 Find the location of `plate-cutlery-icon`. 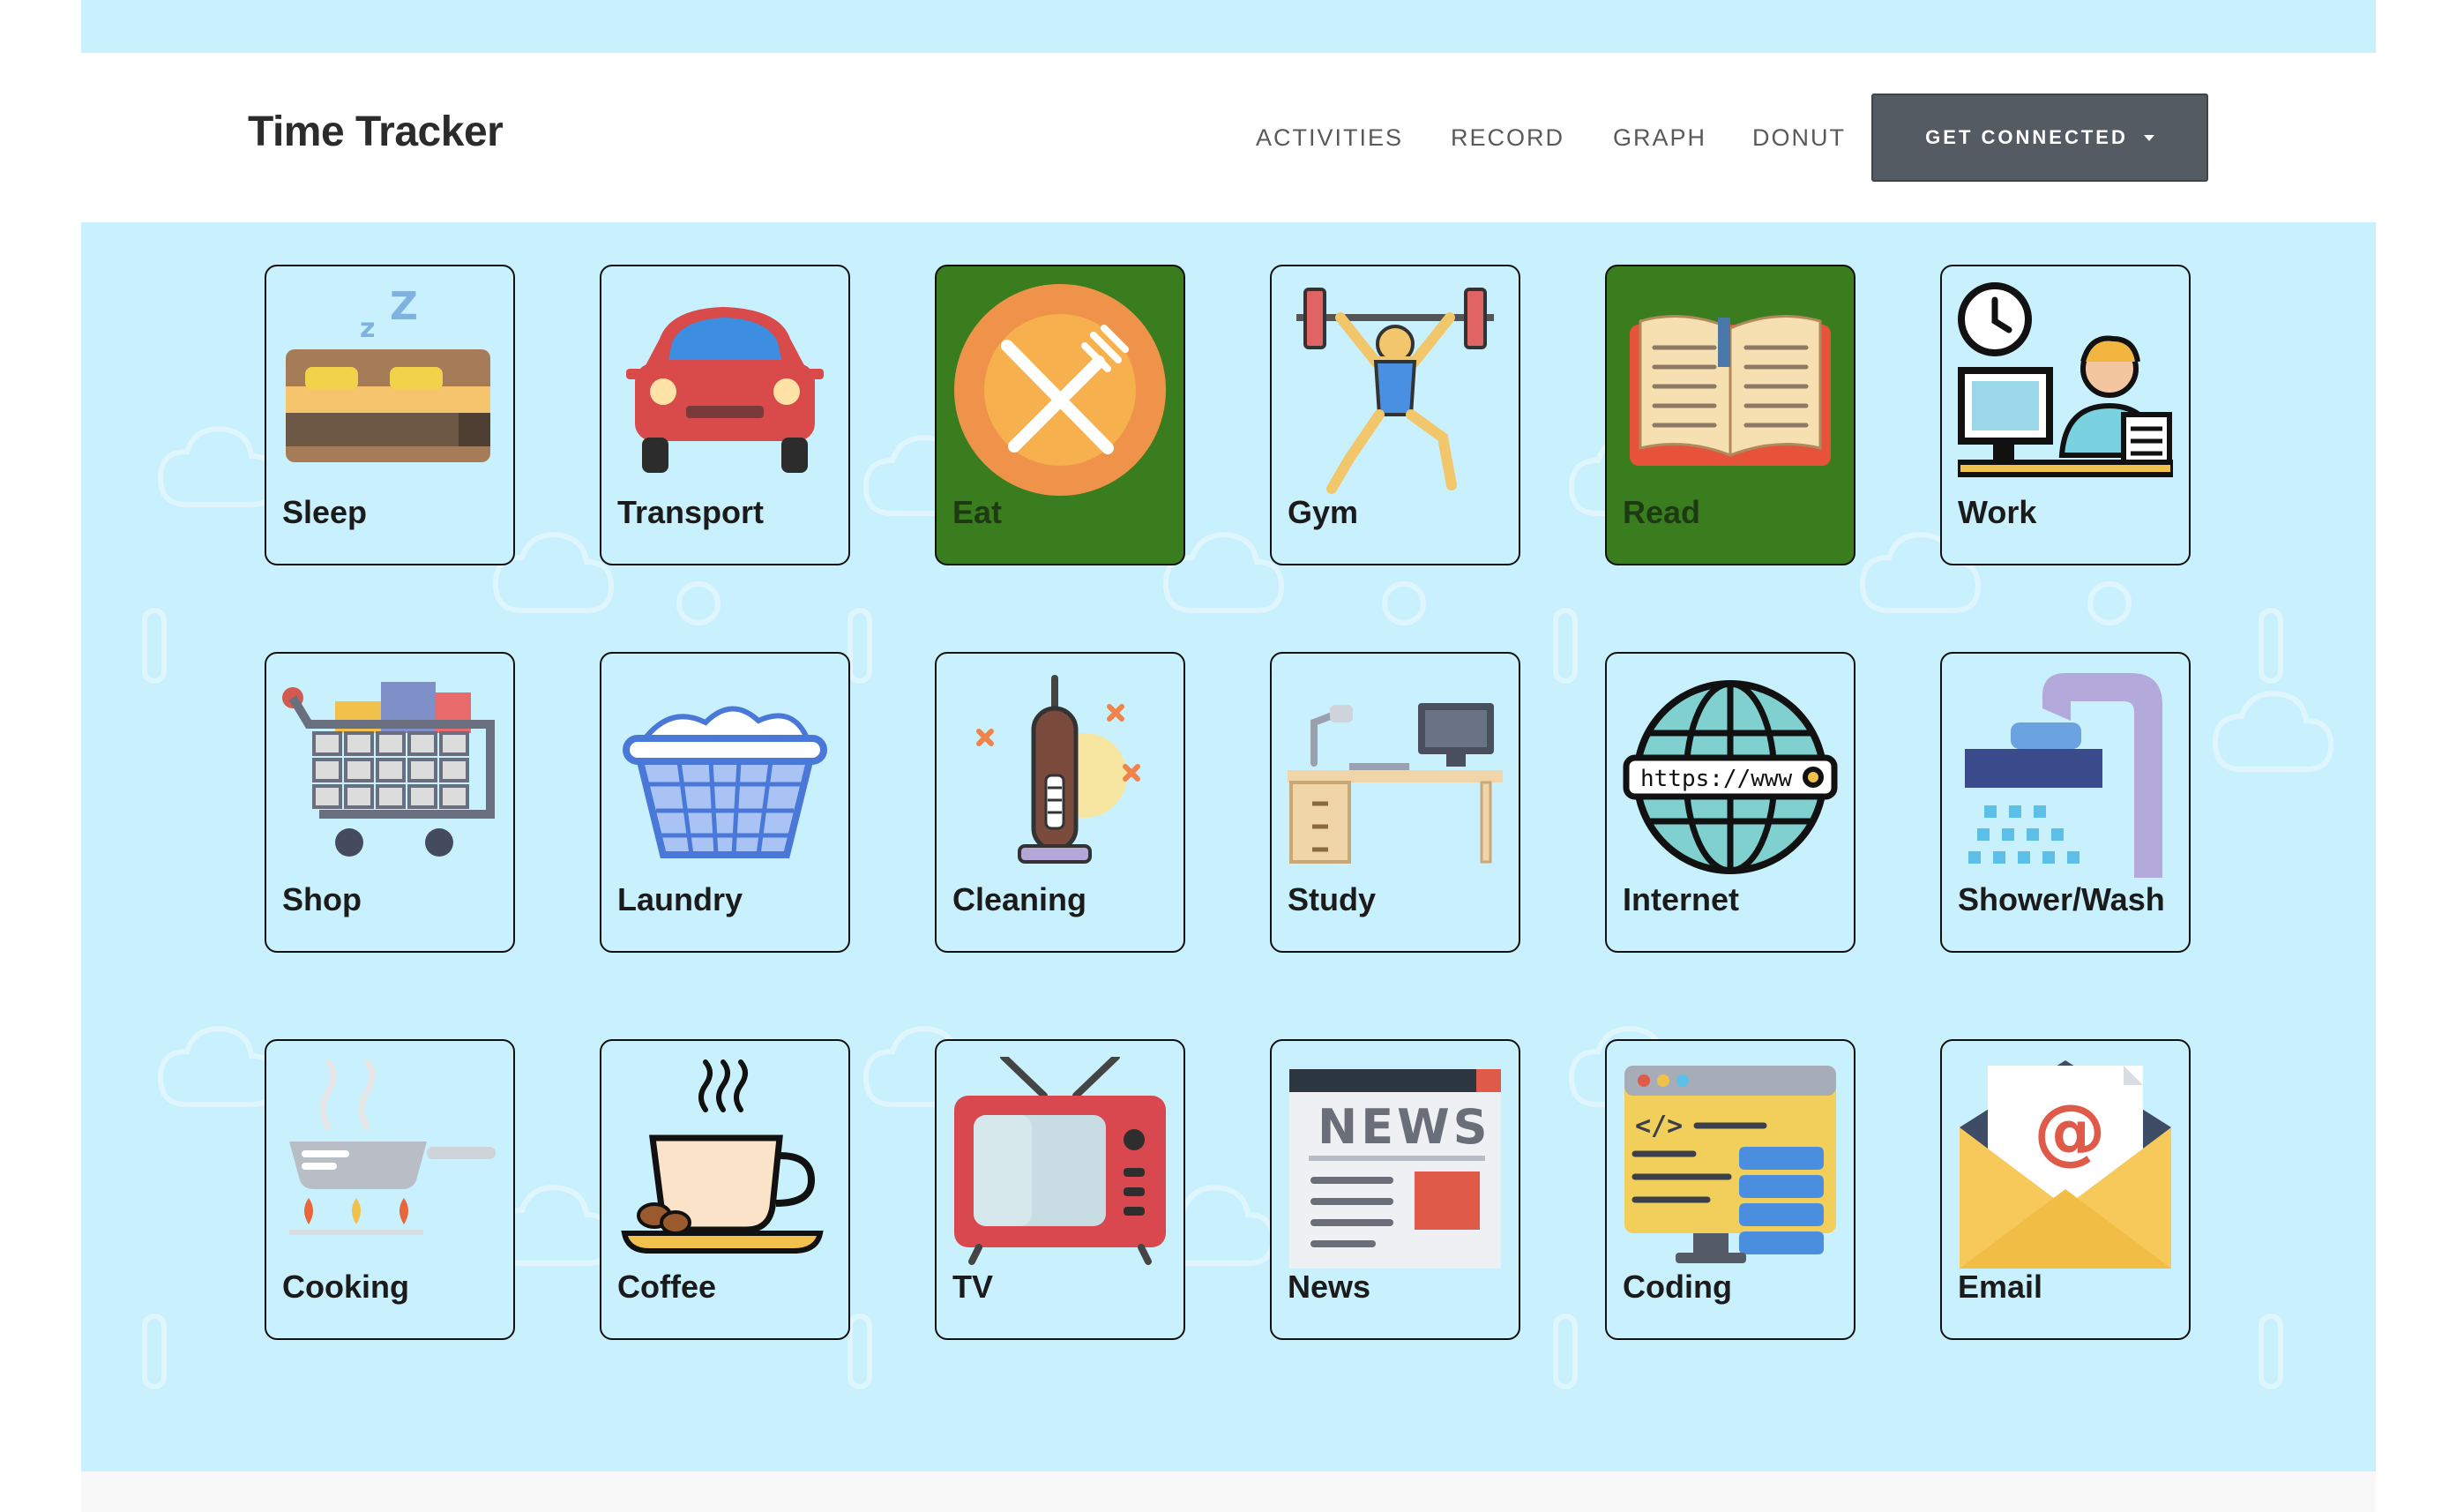

plate-cutlery-icon is located at coordinates (1060, 390).